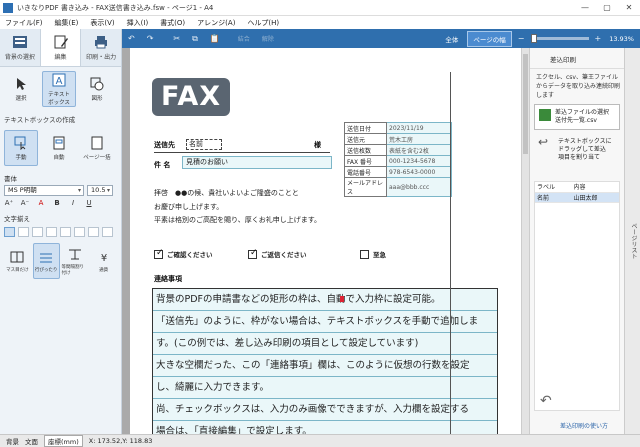 This screenshot has width=640, height=447. Describe the element at coordinates (577, 117) in the screenshot. I see `select-merge-file-button: 差込ファイルの選択 送付先一覧.csv` at that location.